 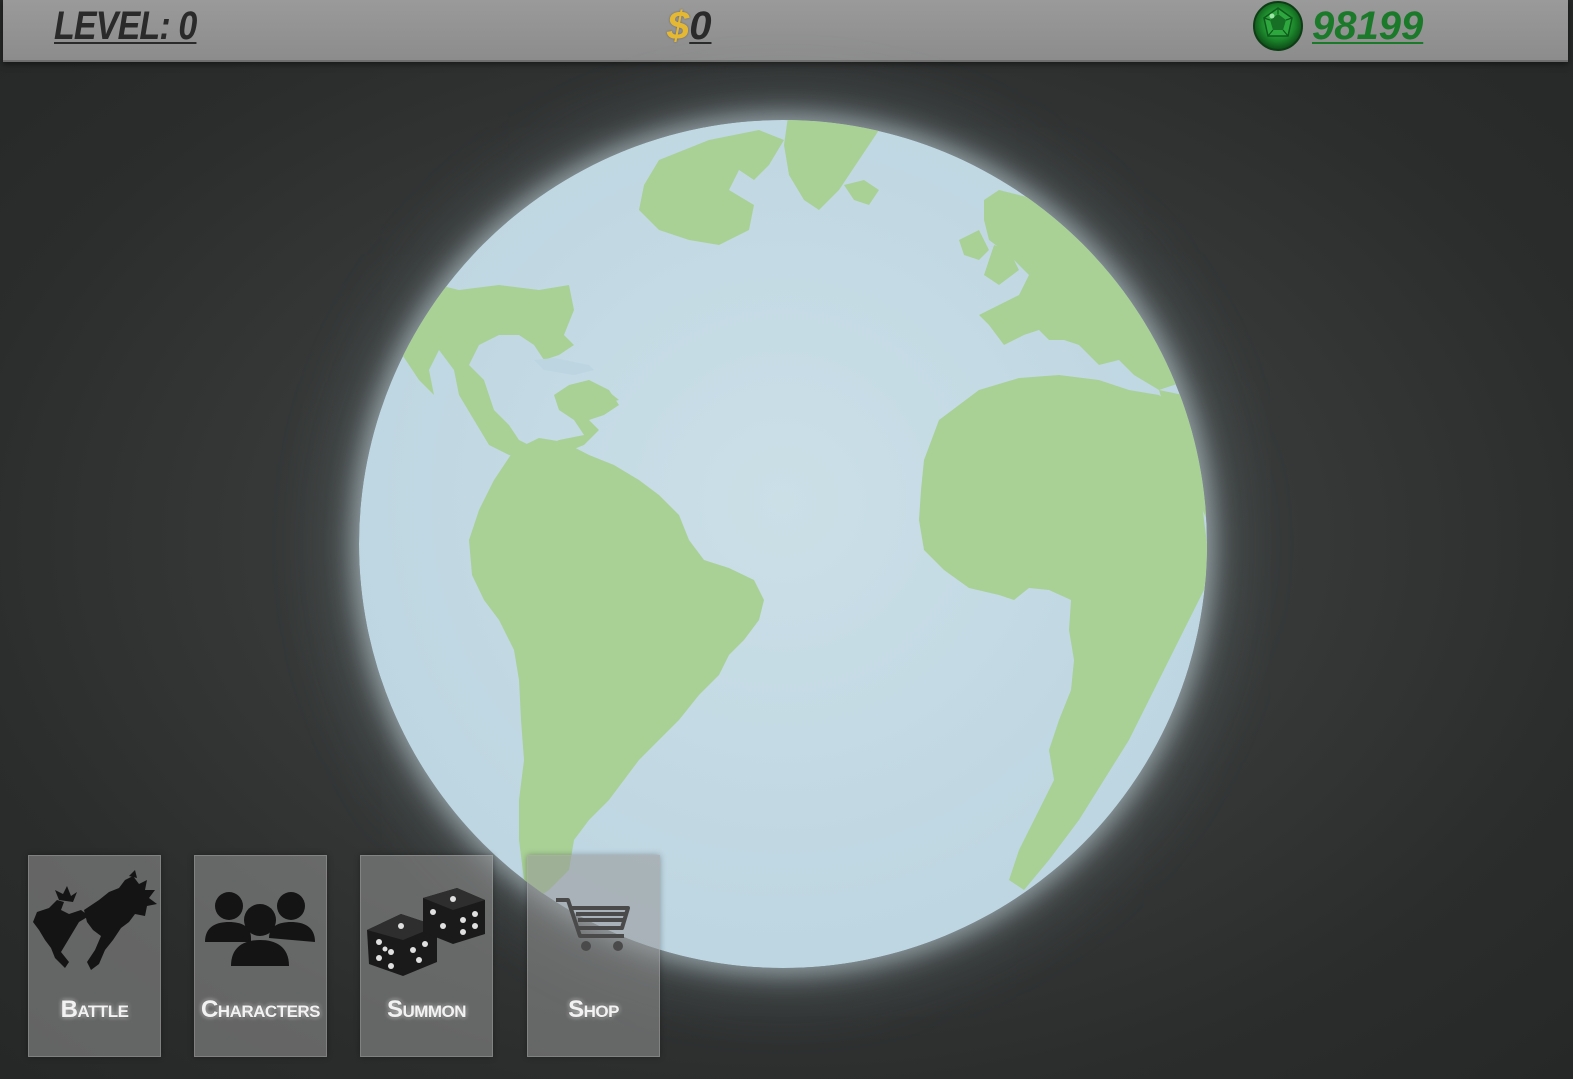 I want to click on battle-label: Battle, so click(x=94, y=1009).